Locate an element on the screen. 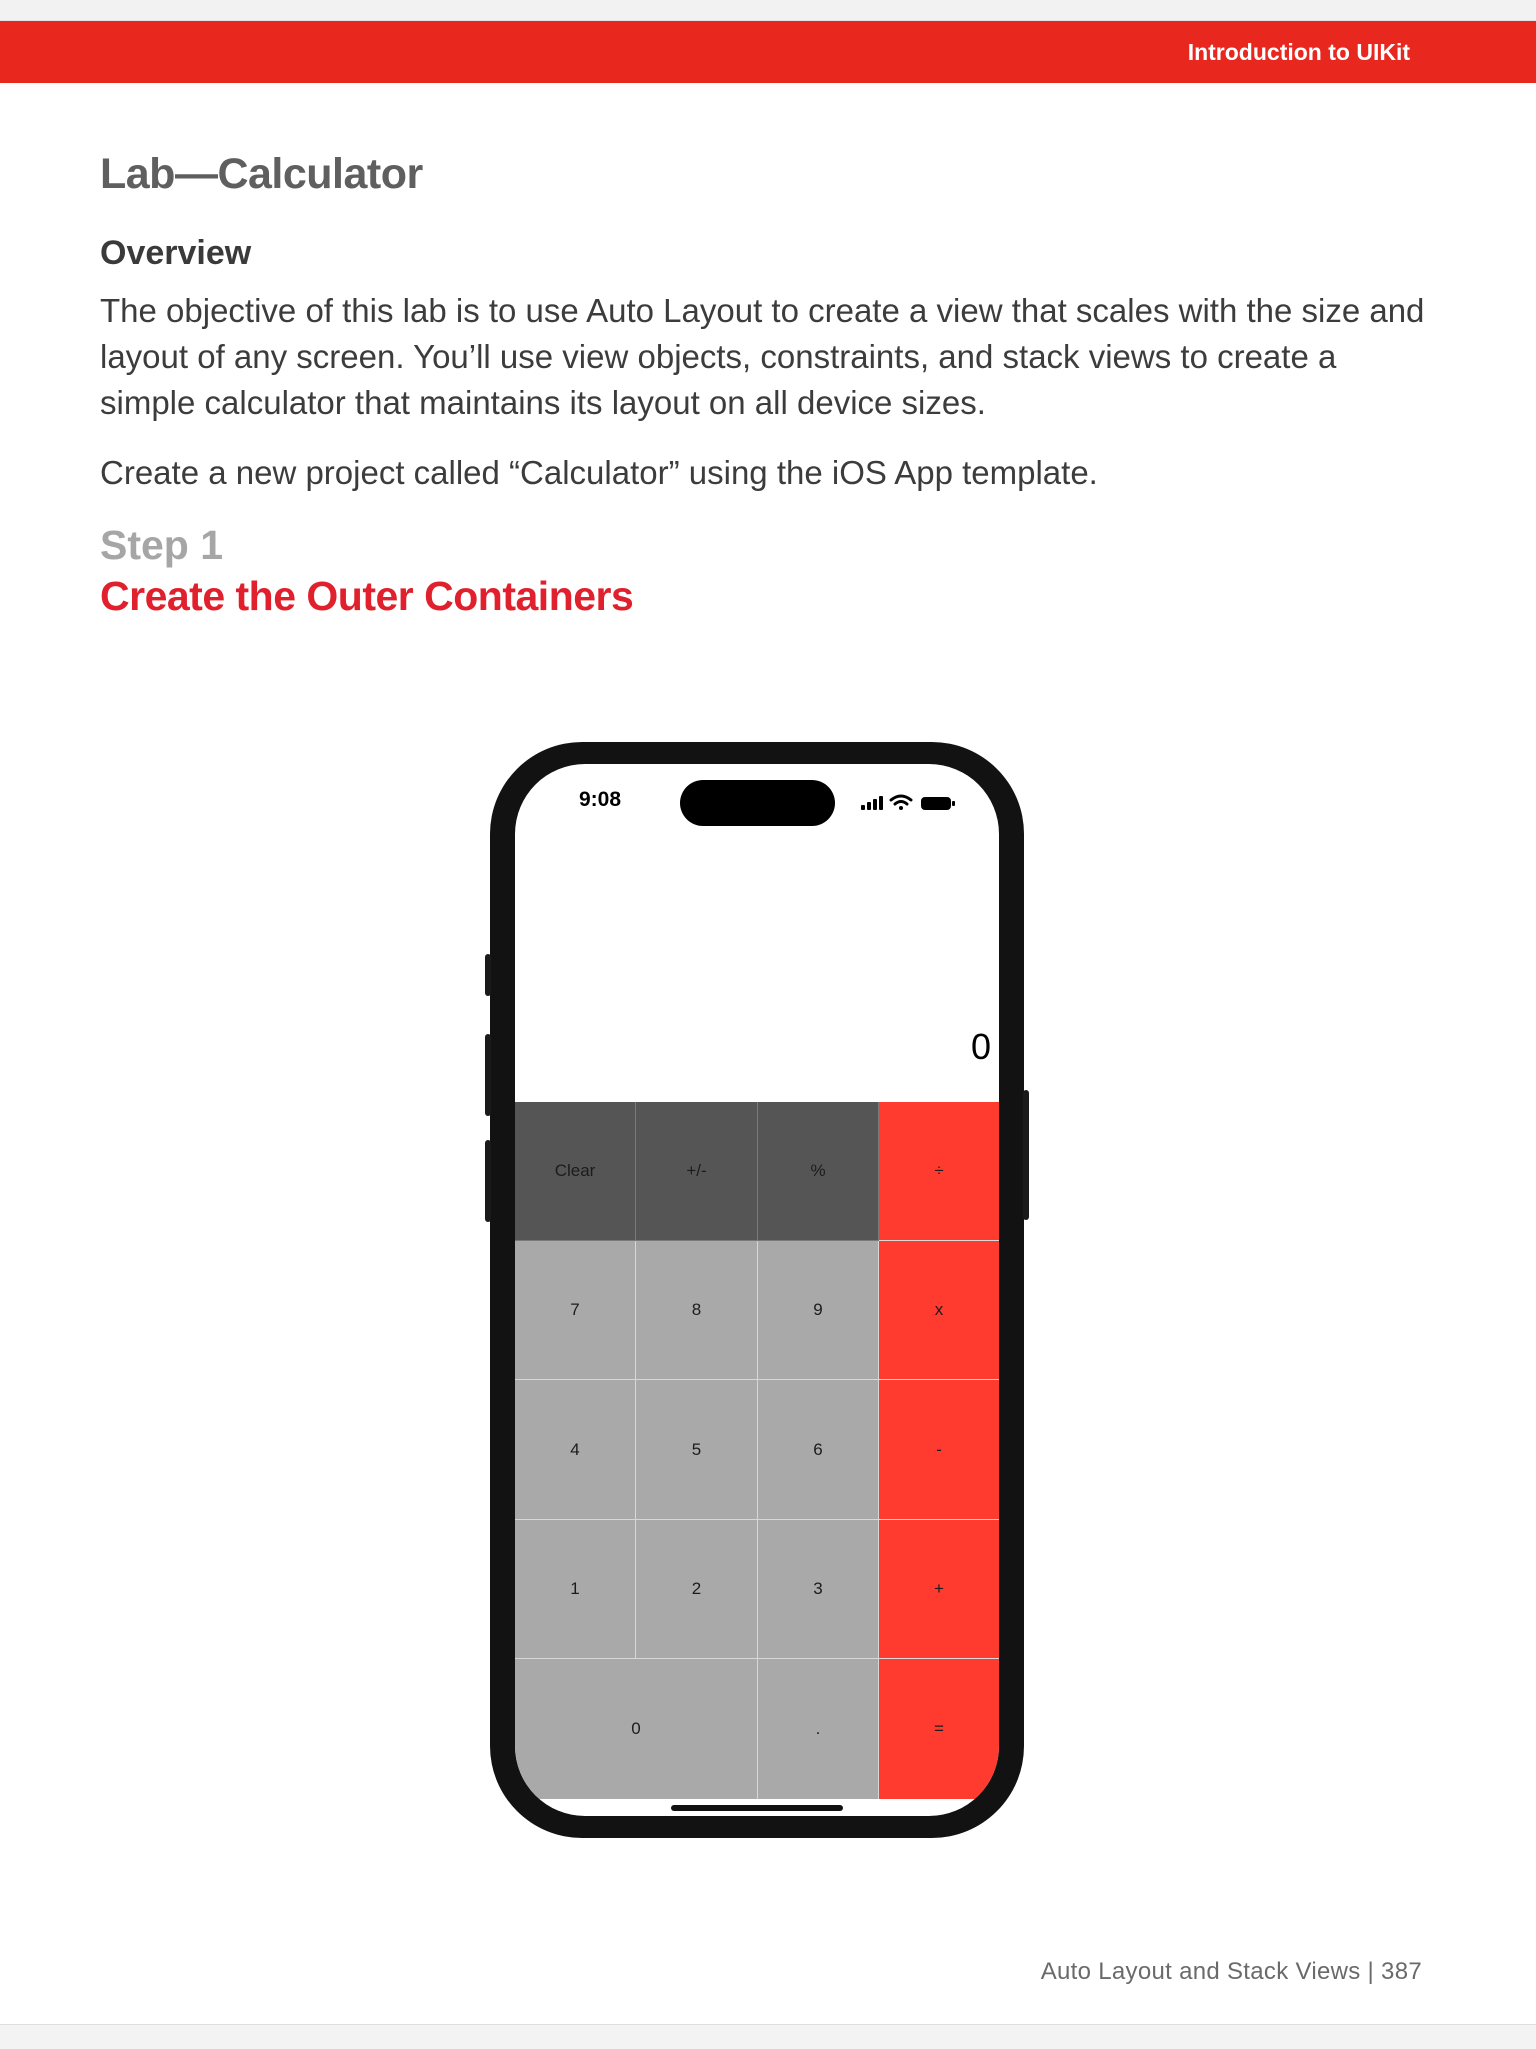  digit-0-button: 0 is located at coordinates (636, 1729).